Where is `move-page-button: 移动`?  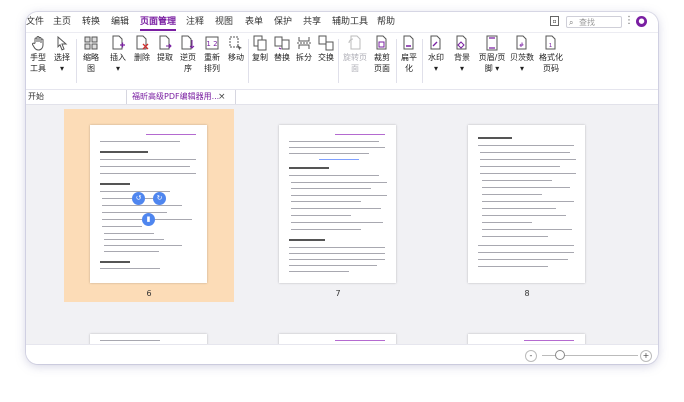 move-page-button: 移动 is located at coordinates (236, 49).